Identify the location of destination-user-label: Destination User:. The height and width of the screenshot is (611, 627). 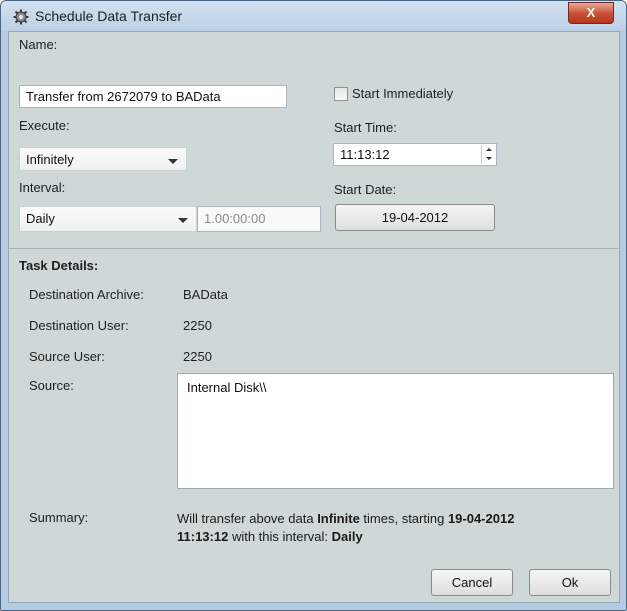
(79, 325).